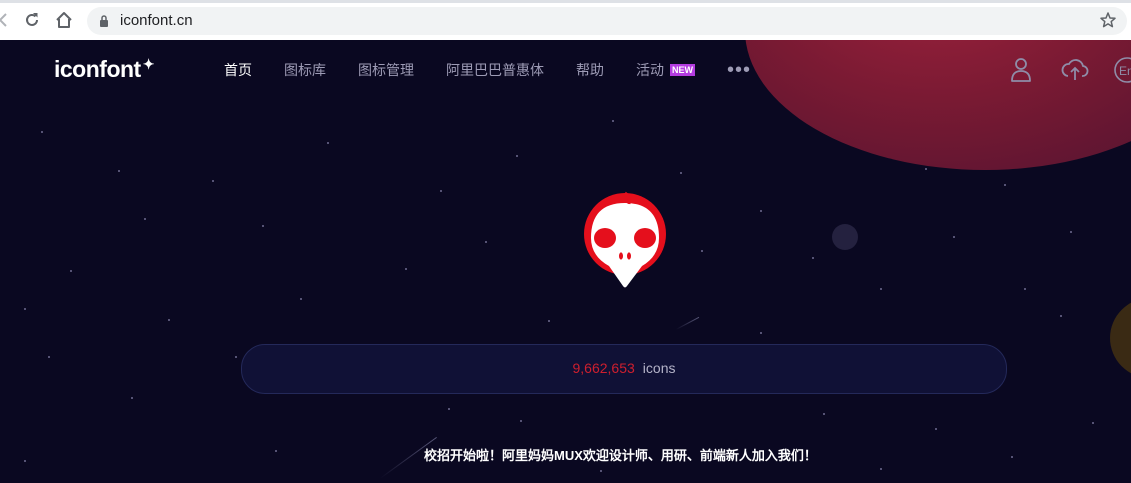 Image resolution: width=1131 pixels, height=483 pixels. What do you see at coordinates (1125, 71) in the screenshot?
I see `language-label: En` at bounding box center [1125, 71].